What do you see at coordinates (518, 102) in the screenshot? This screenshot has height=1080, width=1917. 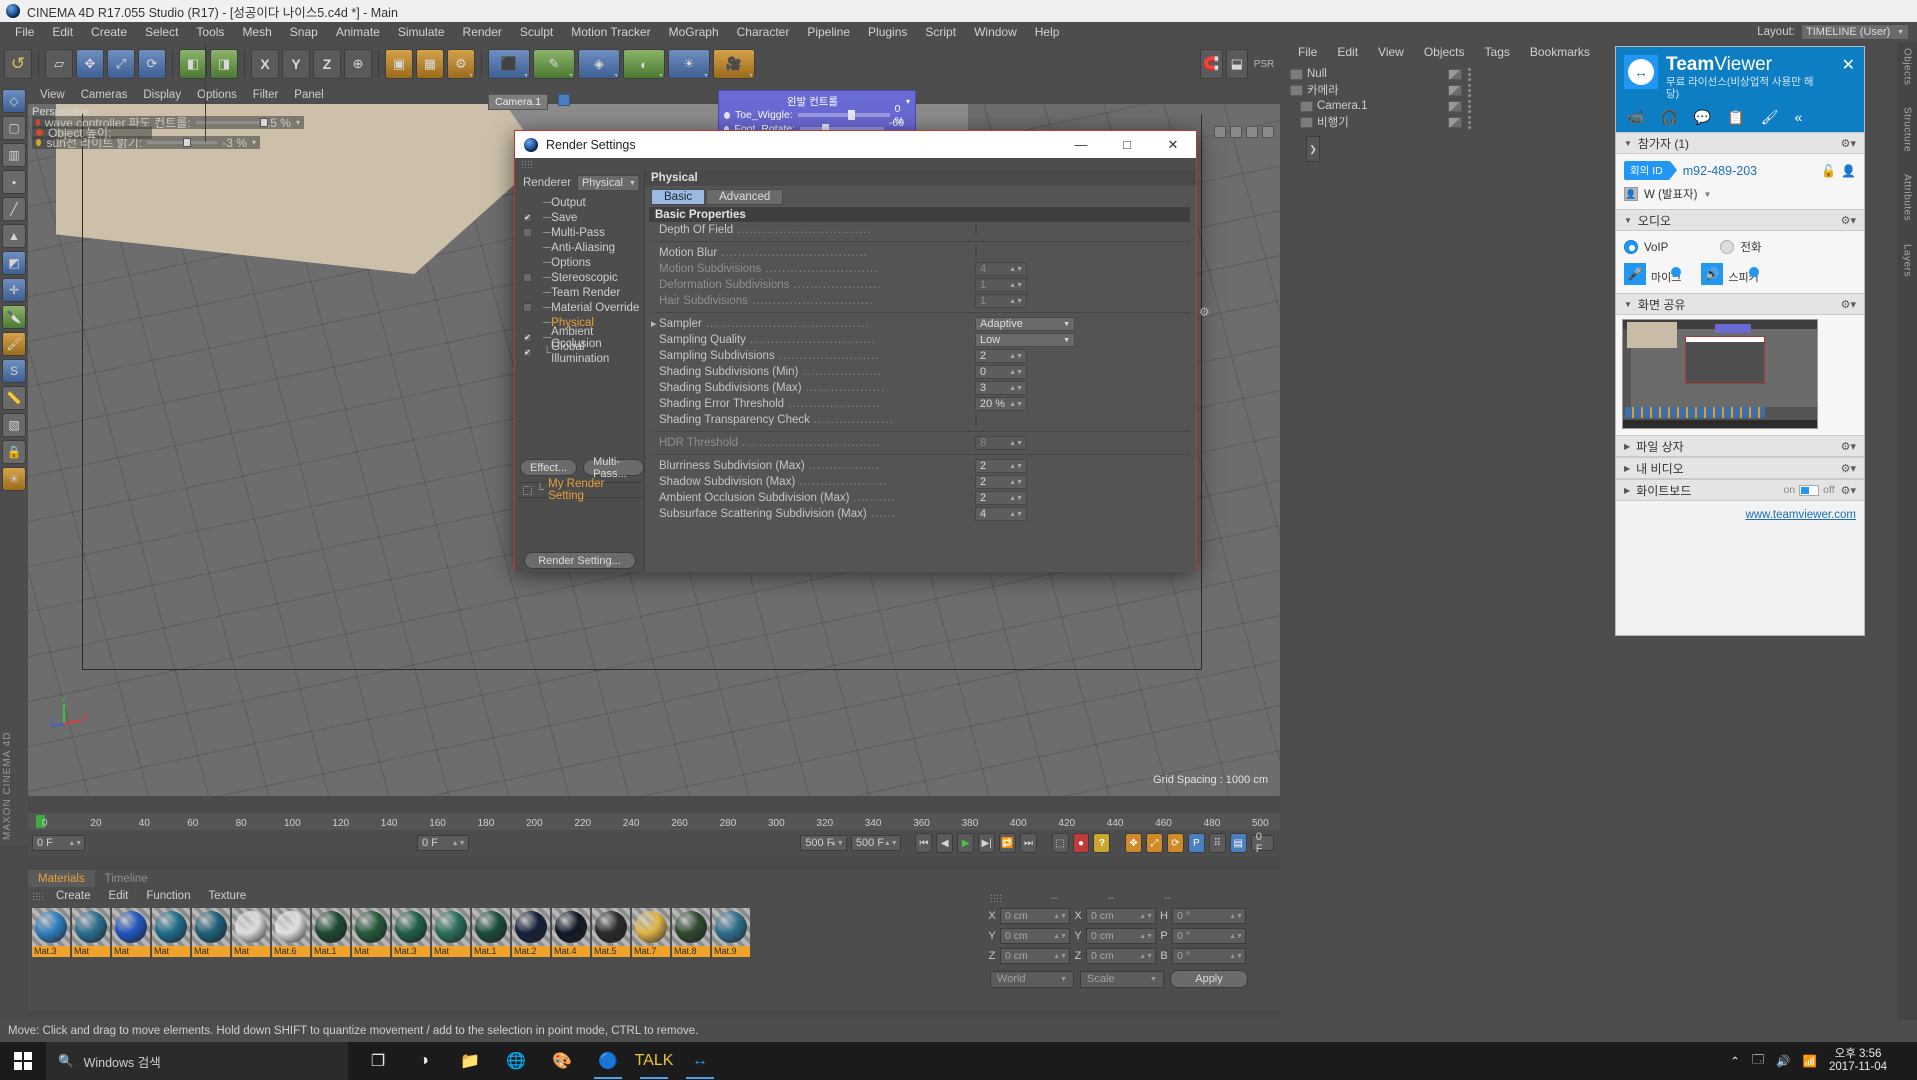 I see `camera-tag: Camera.1` at bounding box center [518, 102].